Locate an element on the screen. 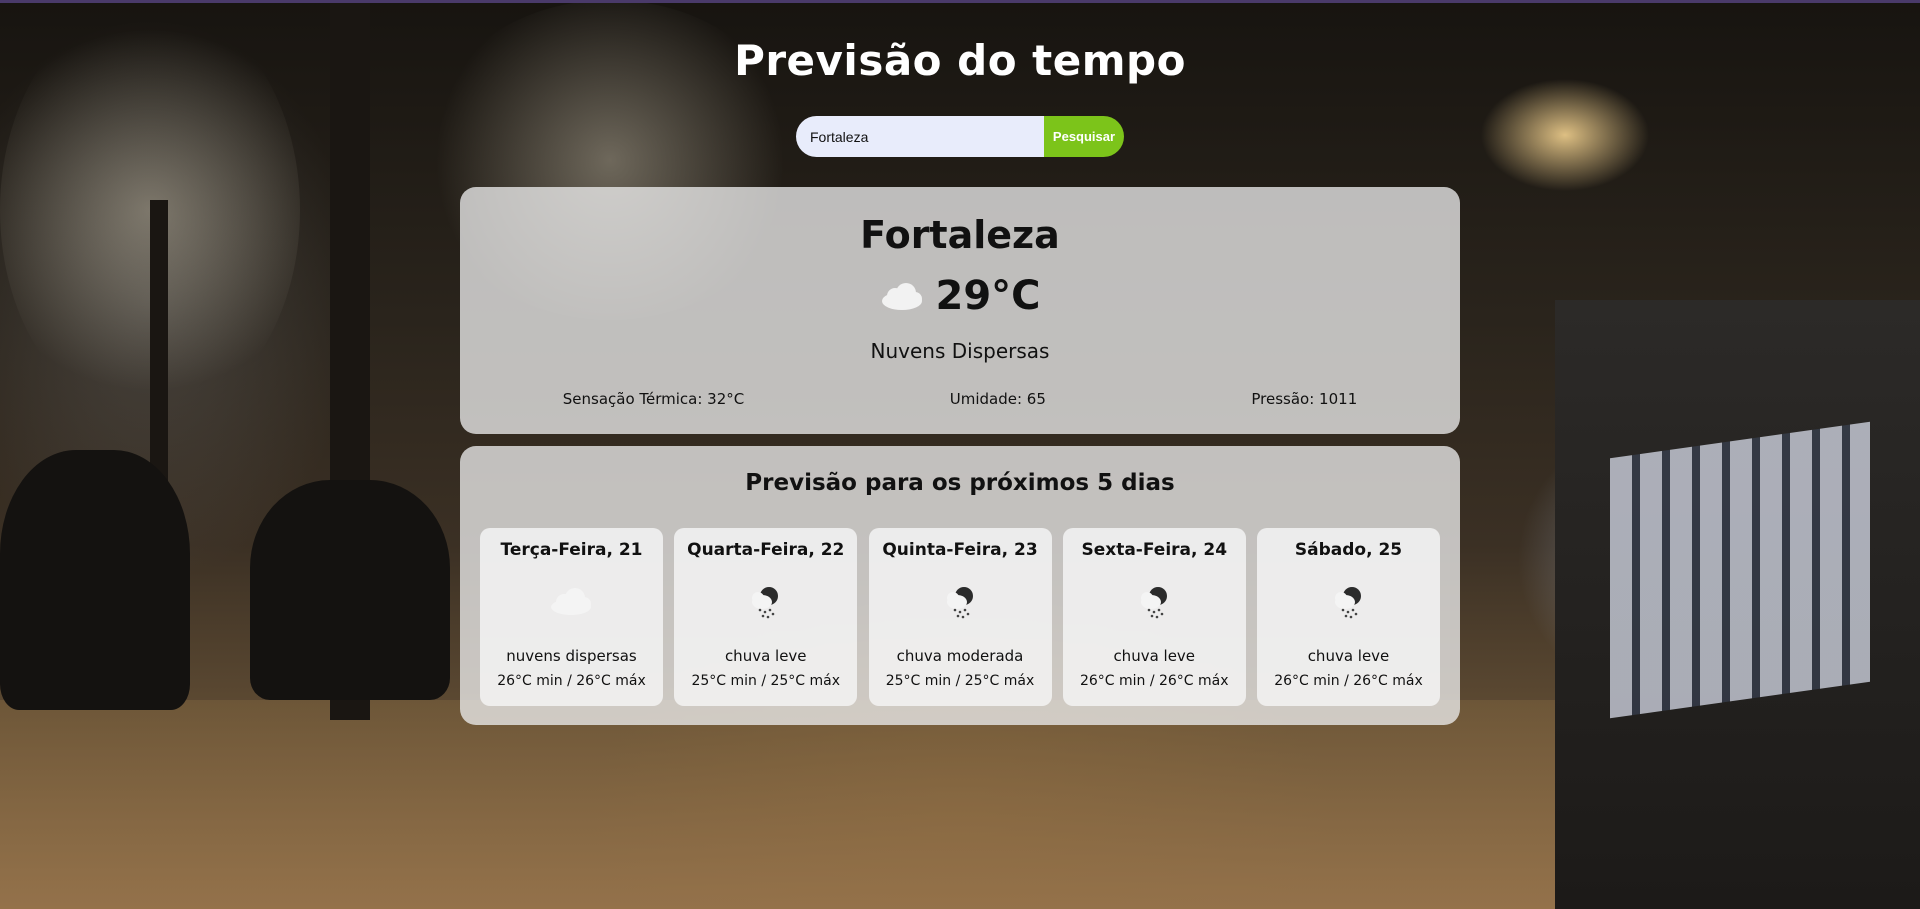 Image resolution: width=1920 pixels, height=909 pixels. feels-like: Sensação Térmica: 32°C is located at coordinates (653, 399).